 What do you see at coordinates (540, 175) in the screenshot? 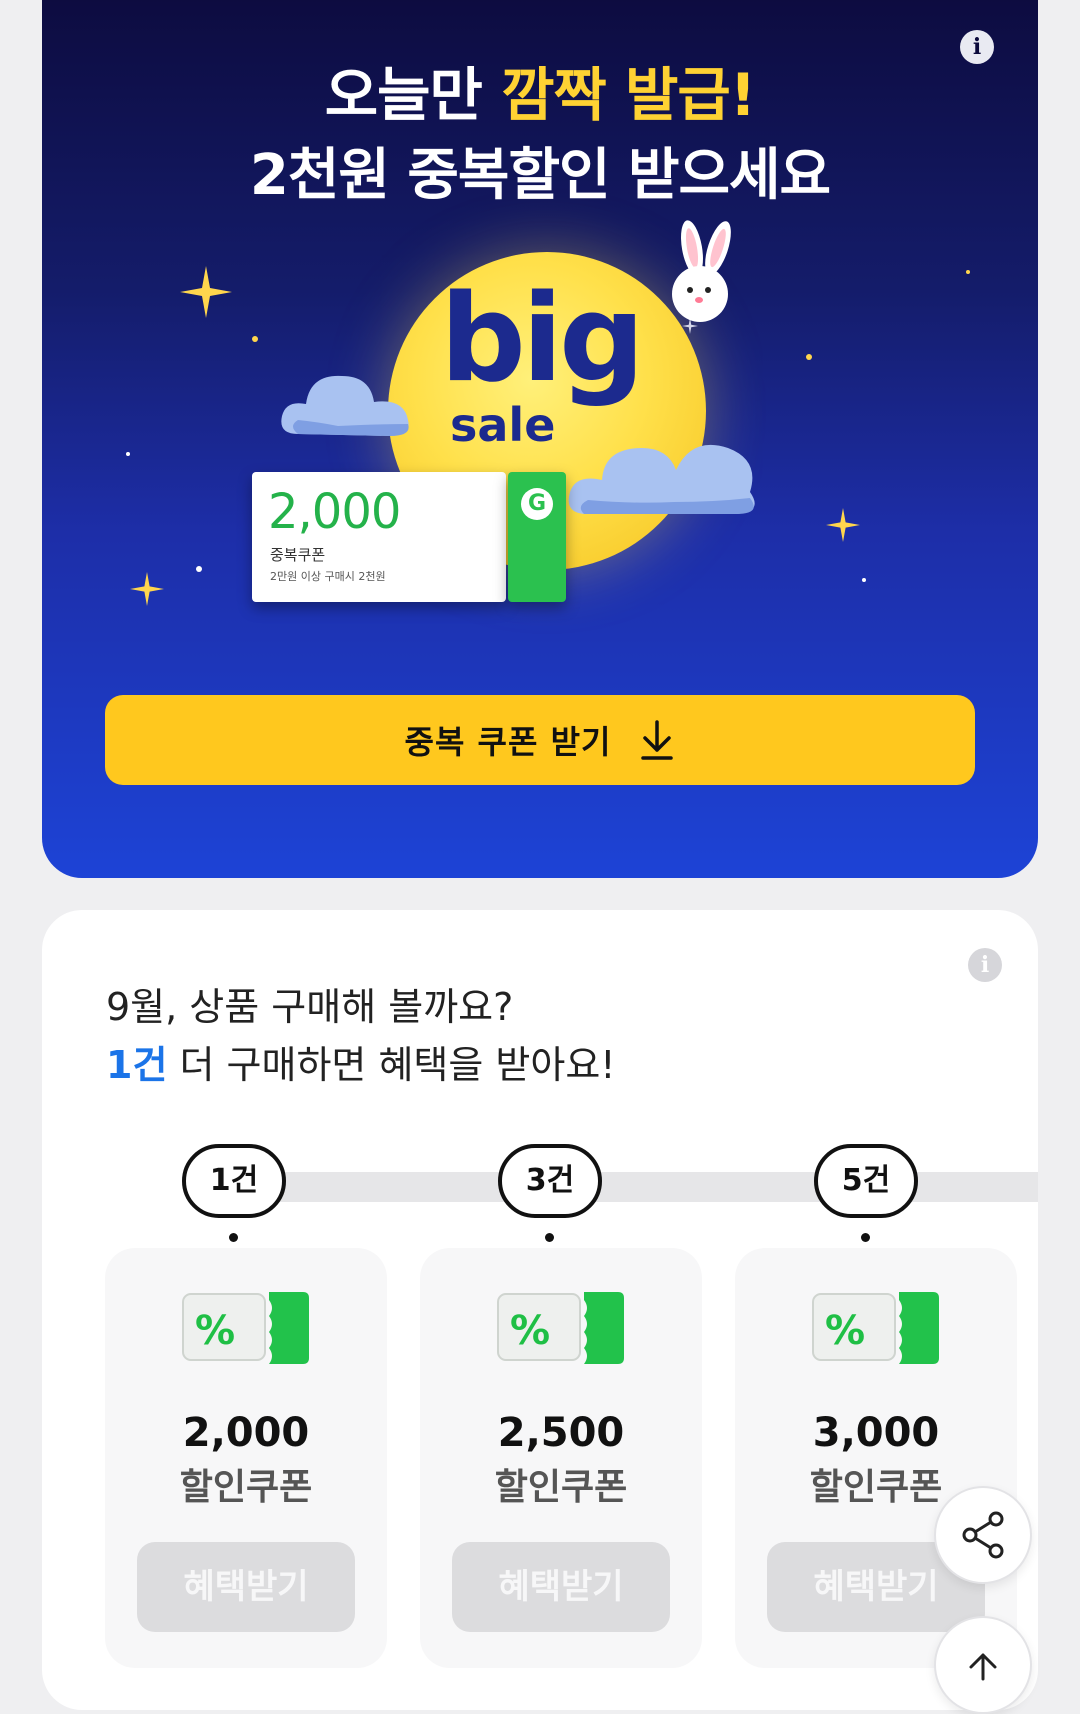
I see `banner-headline-2: 2천원 중복할인 받으세요` at bounding box center [540, 175].